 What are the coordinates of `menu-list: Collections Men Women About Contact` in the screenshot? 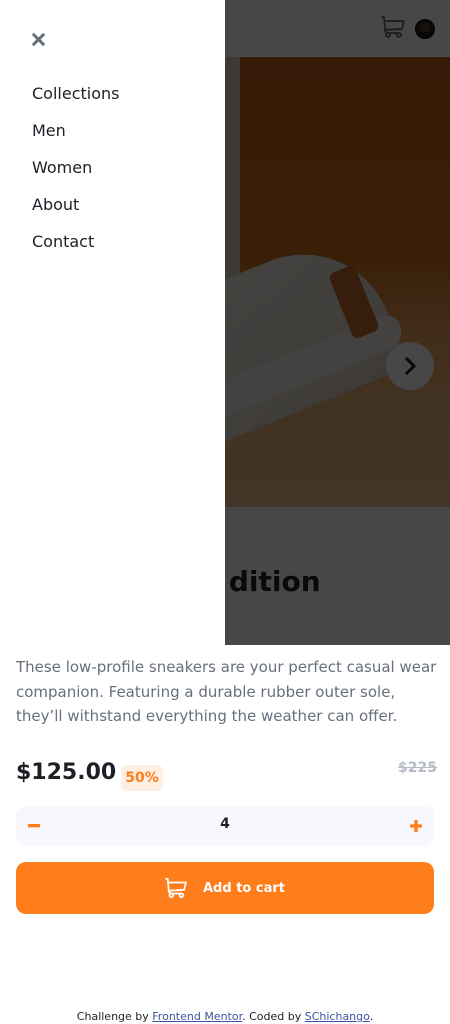 It's located at (75, 176).